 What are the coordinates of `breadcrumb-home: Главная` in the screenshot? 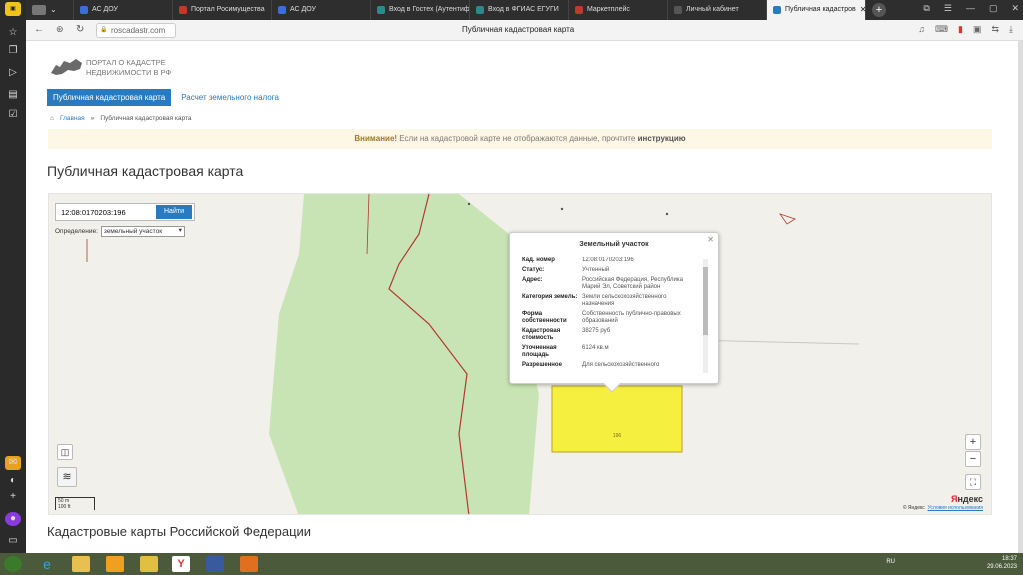 It's located at (72, 118).